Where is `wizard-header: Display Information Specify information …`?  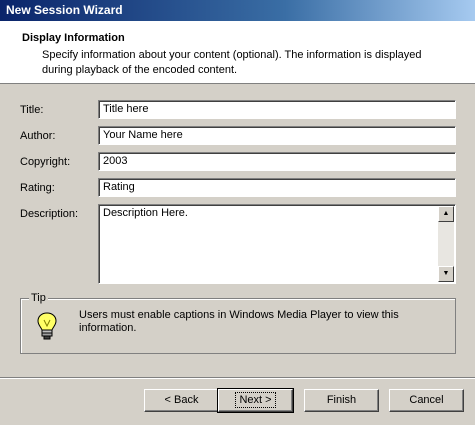 wizard-header: Display Information Specify information … is located at coordinates (237, 52).